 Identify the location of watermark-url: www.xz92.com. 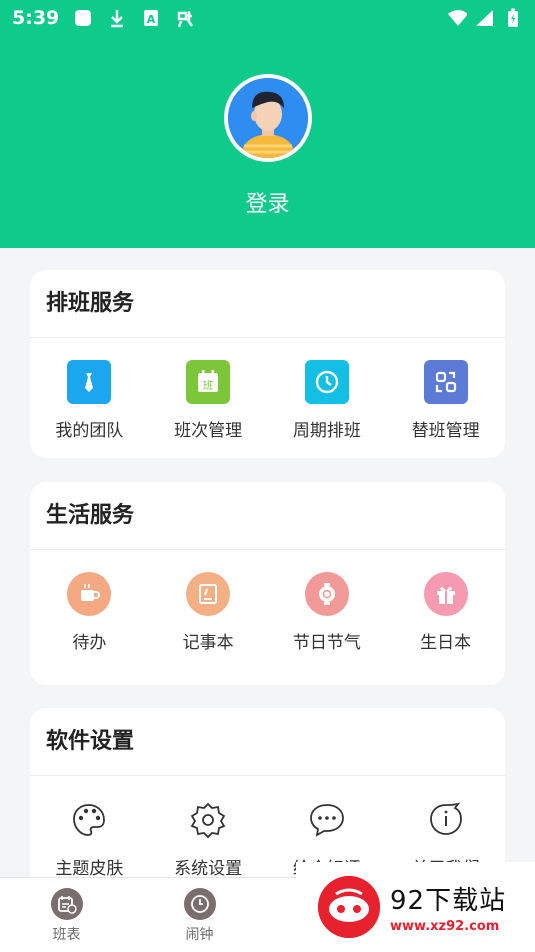
(445, 926).